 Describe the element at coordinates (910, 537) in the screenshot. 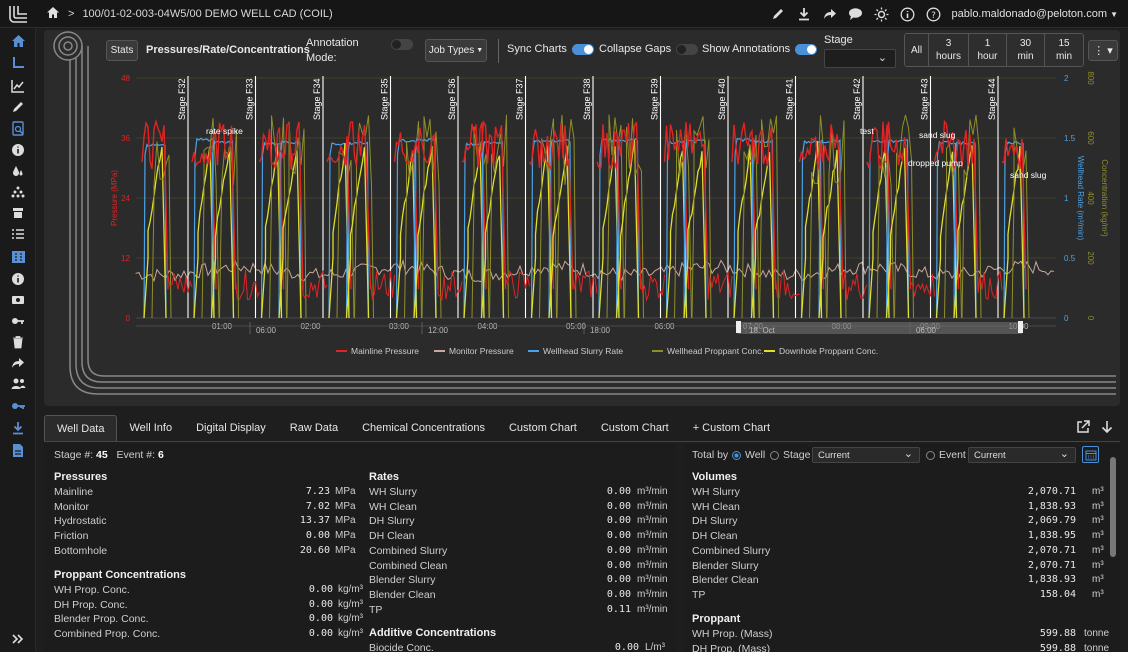

I see `data-row: DH Clean 1,838.95 m³` at that location.